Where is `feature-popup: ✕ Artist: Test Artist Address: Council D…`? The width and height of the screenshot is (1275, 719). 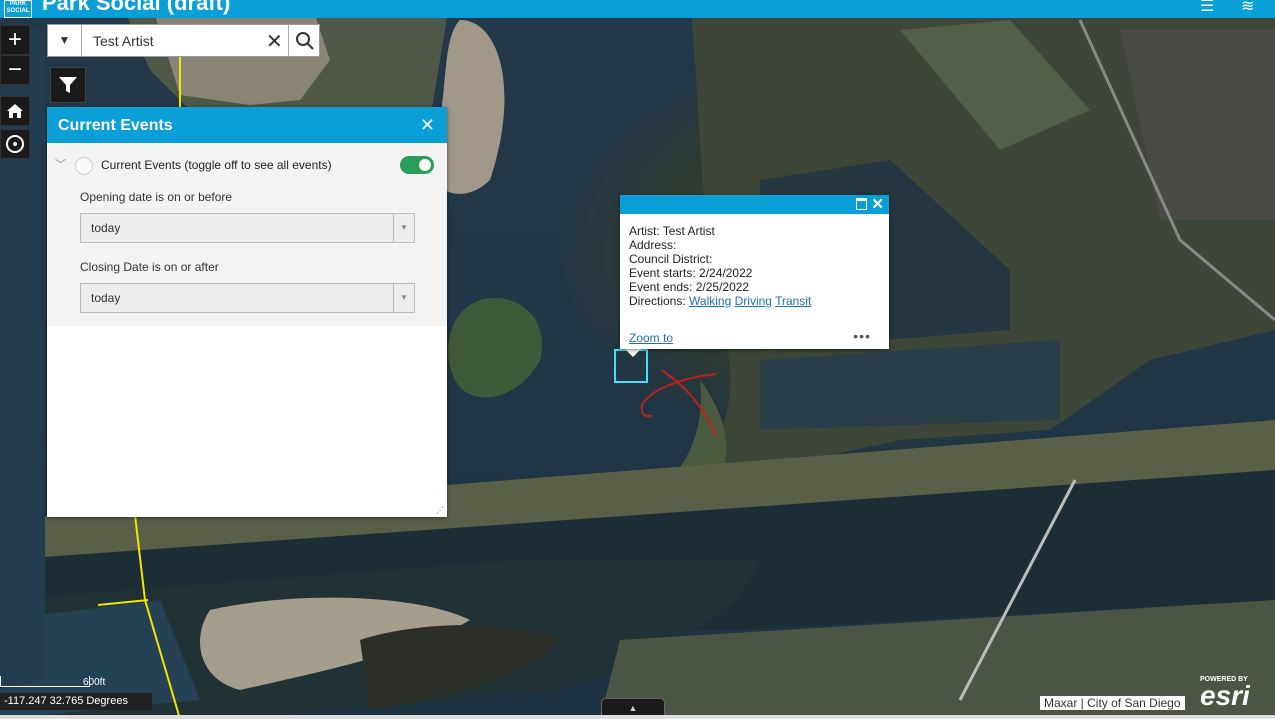 feature-popup: ✕ Artist: Test Artist Address: Council D… is located at coordinates (754, 272).